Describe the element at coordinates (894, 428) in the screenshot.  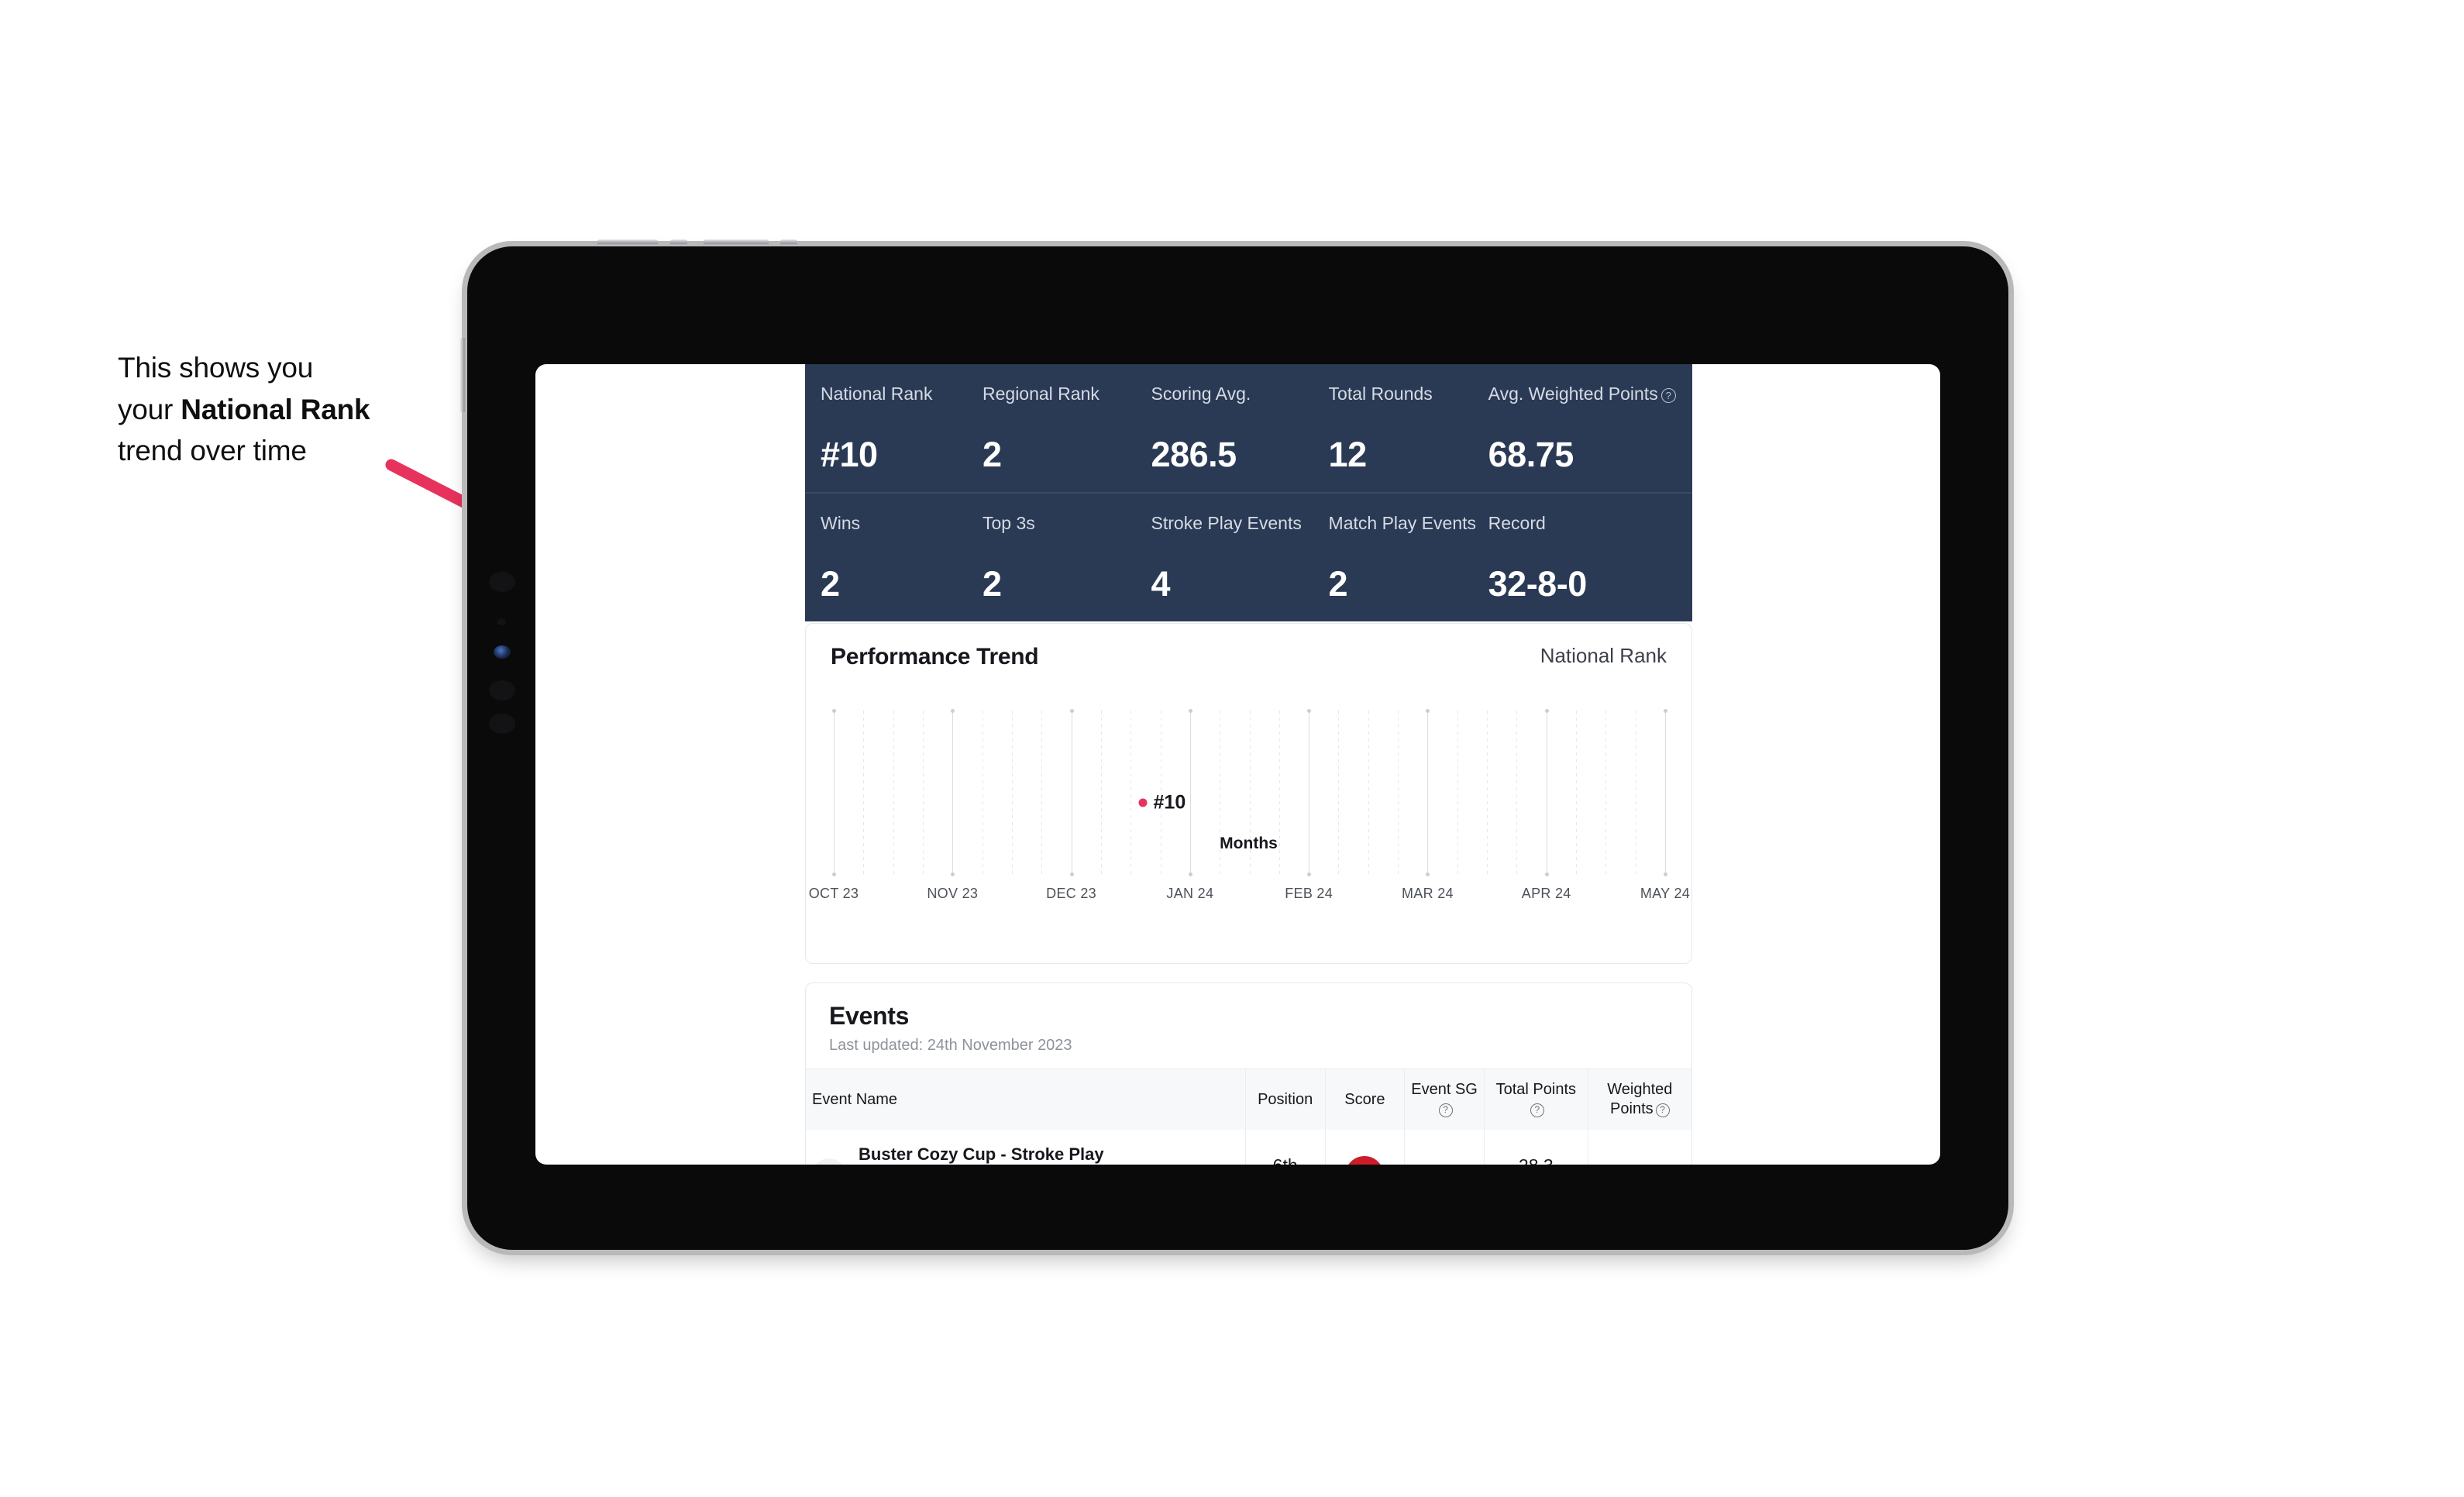
I see `stat-national-rank: National Rank #10` at that location.